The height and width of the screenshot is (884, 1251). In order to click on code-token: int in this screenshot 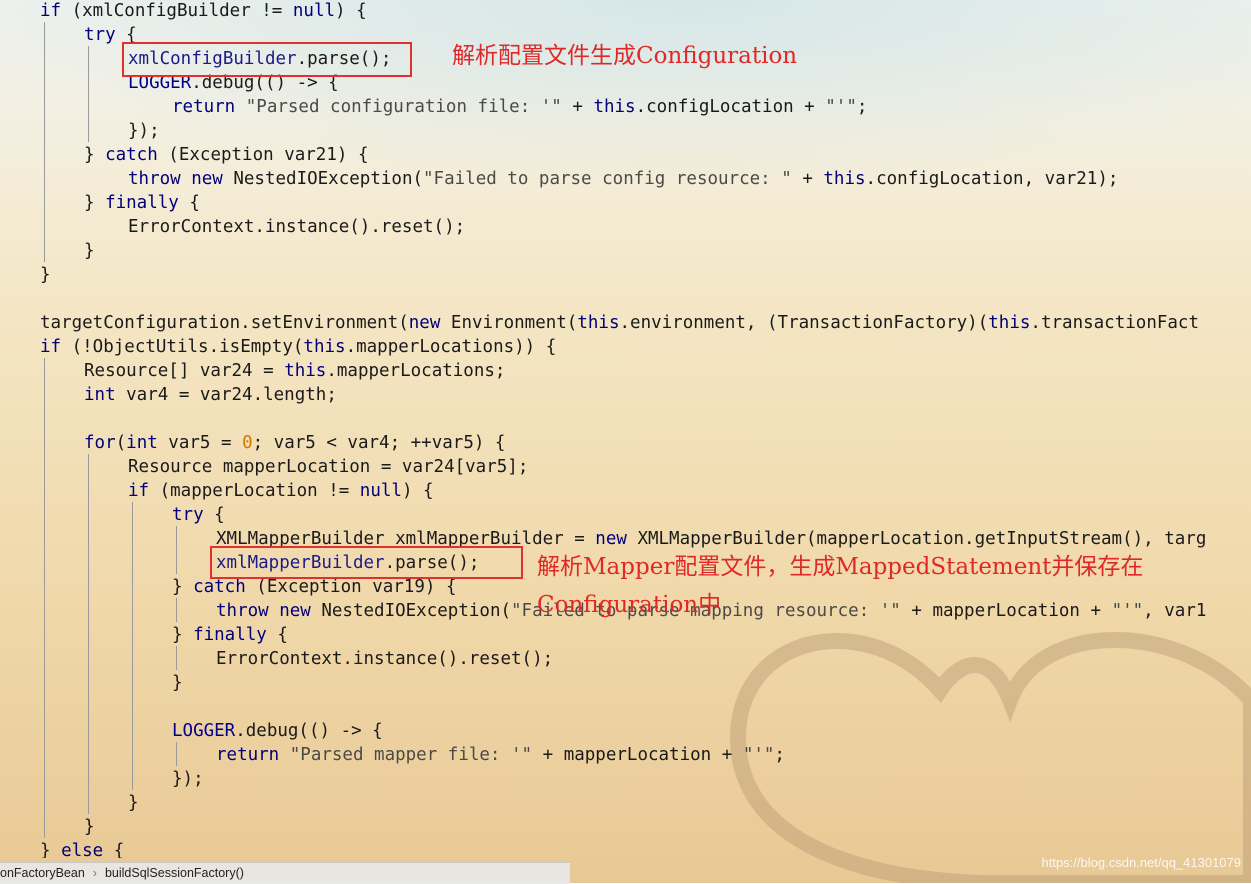, I will do `click(100, 395)`.